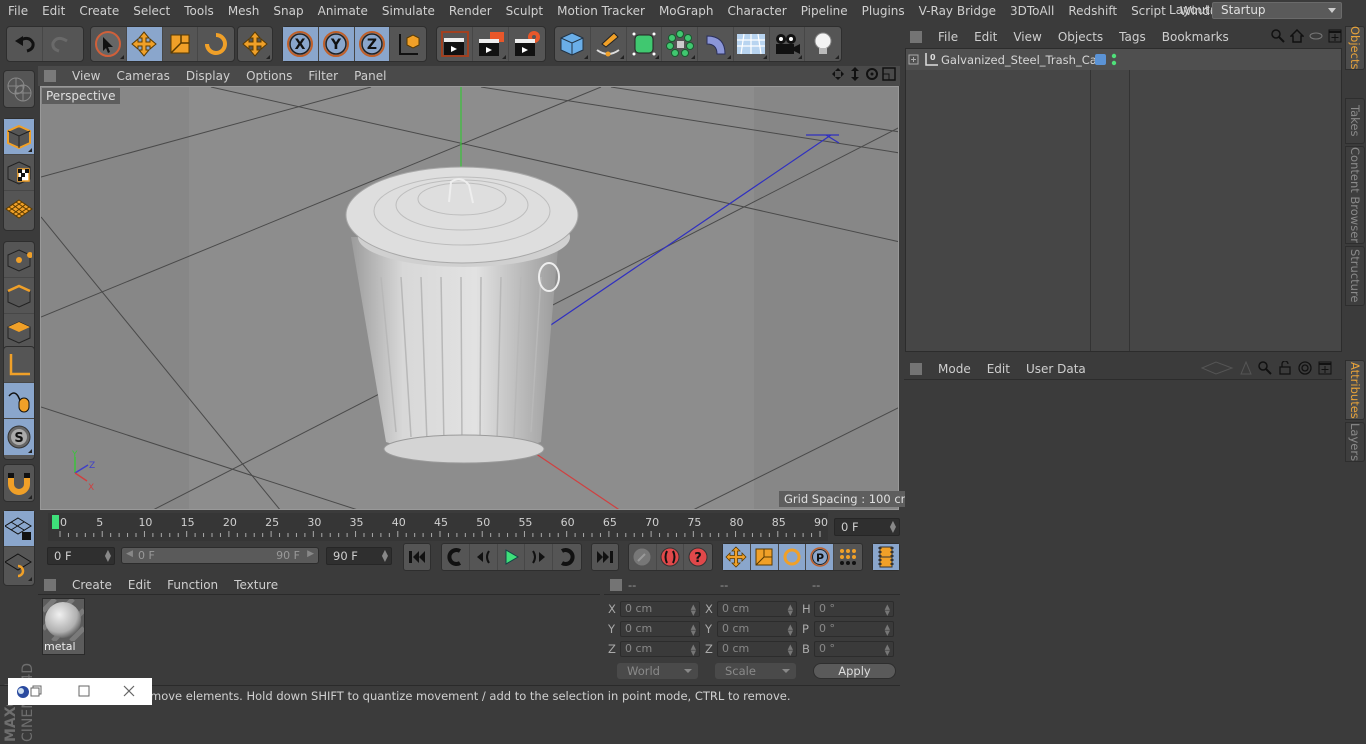 The image size is (1366, 744). What do you see at coordinates (288, 11) in the screenshot?
I see `menu-snap: Snap` at bounding box center [288, 11].